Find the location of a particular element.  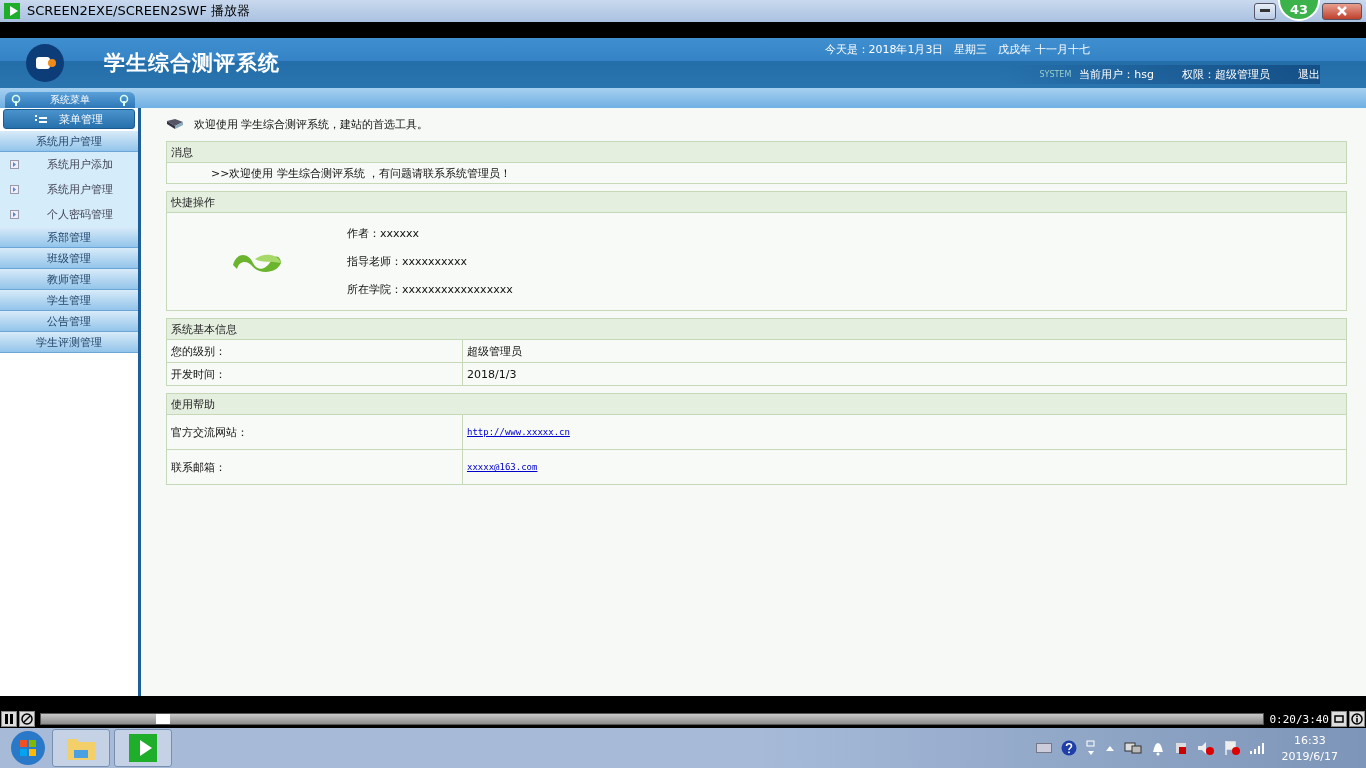

info-text: 作者：xxxxxx is located at coordinates (384, 233).